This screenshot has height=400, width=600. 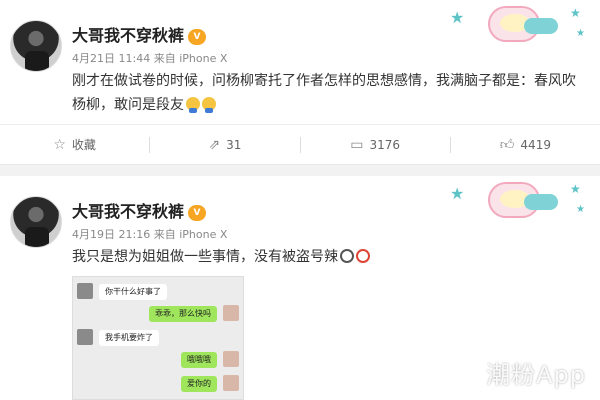 I want to click on watermark: 潮粉App, so click(x=536, y=375).